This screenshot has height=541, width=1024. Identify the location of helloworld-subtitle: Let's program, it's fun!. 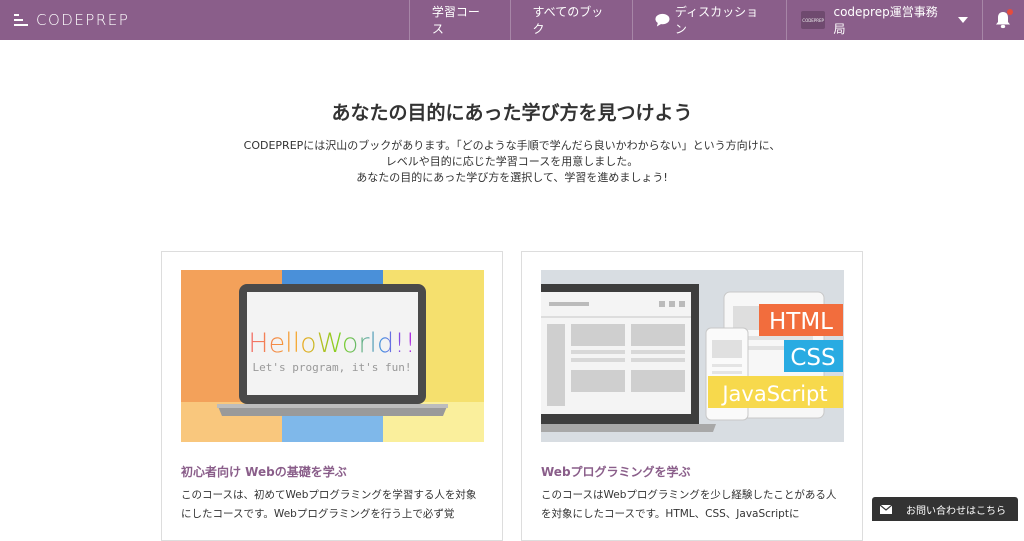
(332, 367).